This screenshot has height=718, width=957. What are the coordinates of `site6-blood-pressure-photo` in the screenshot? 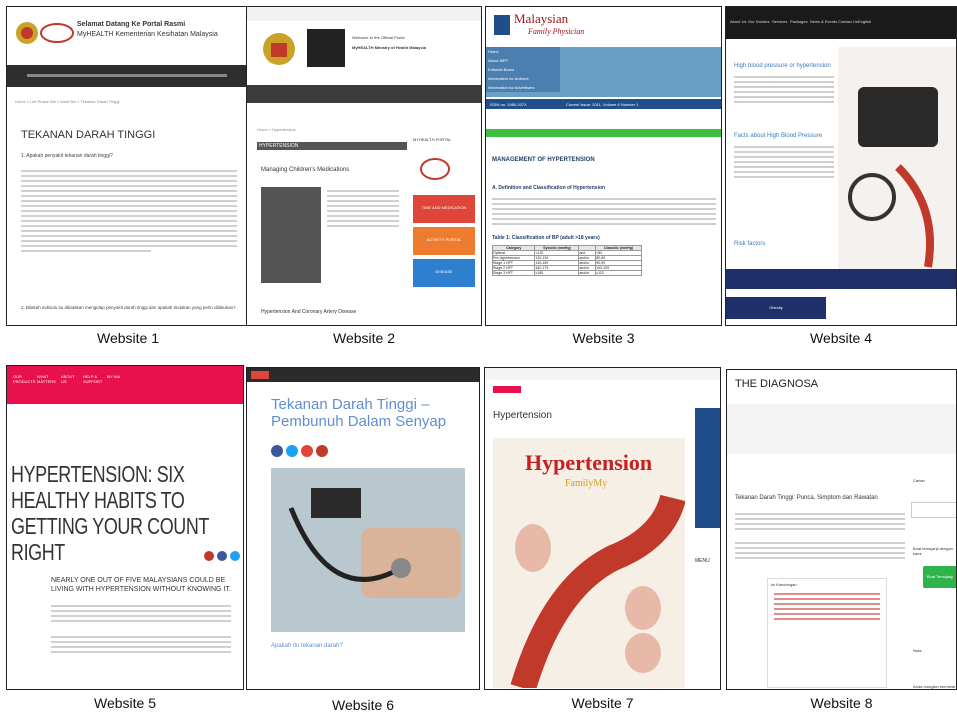 It's located at (368, 550).